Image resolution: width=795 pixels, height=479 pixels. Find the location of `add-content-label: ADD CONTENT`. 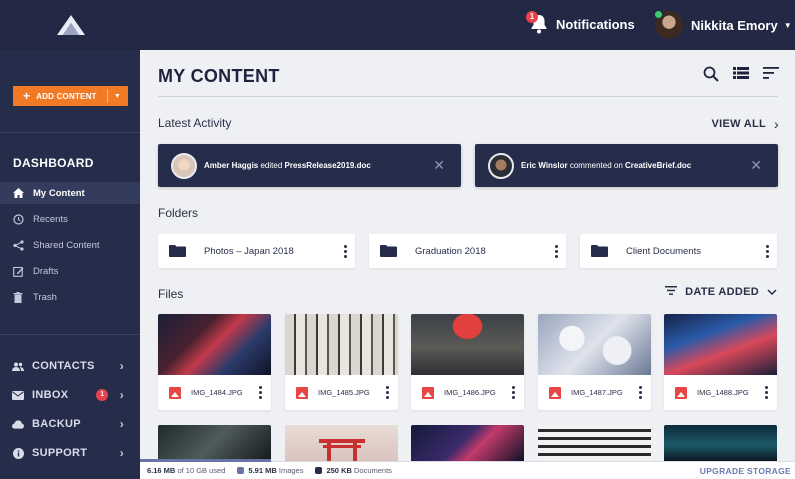

add-content-label: ADD CONTENT is located at coordinates (66, 96).